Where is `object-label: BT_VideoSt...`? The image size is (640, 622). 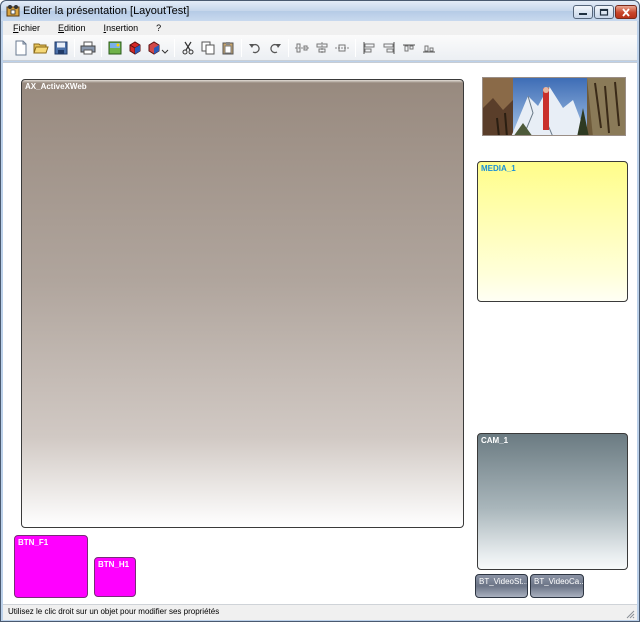 object-label: BT_VideoSt... is located at coordinates (503, 581).